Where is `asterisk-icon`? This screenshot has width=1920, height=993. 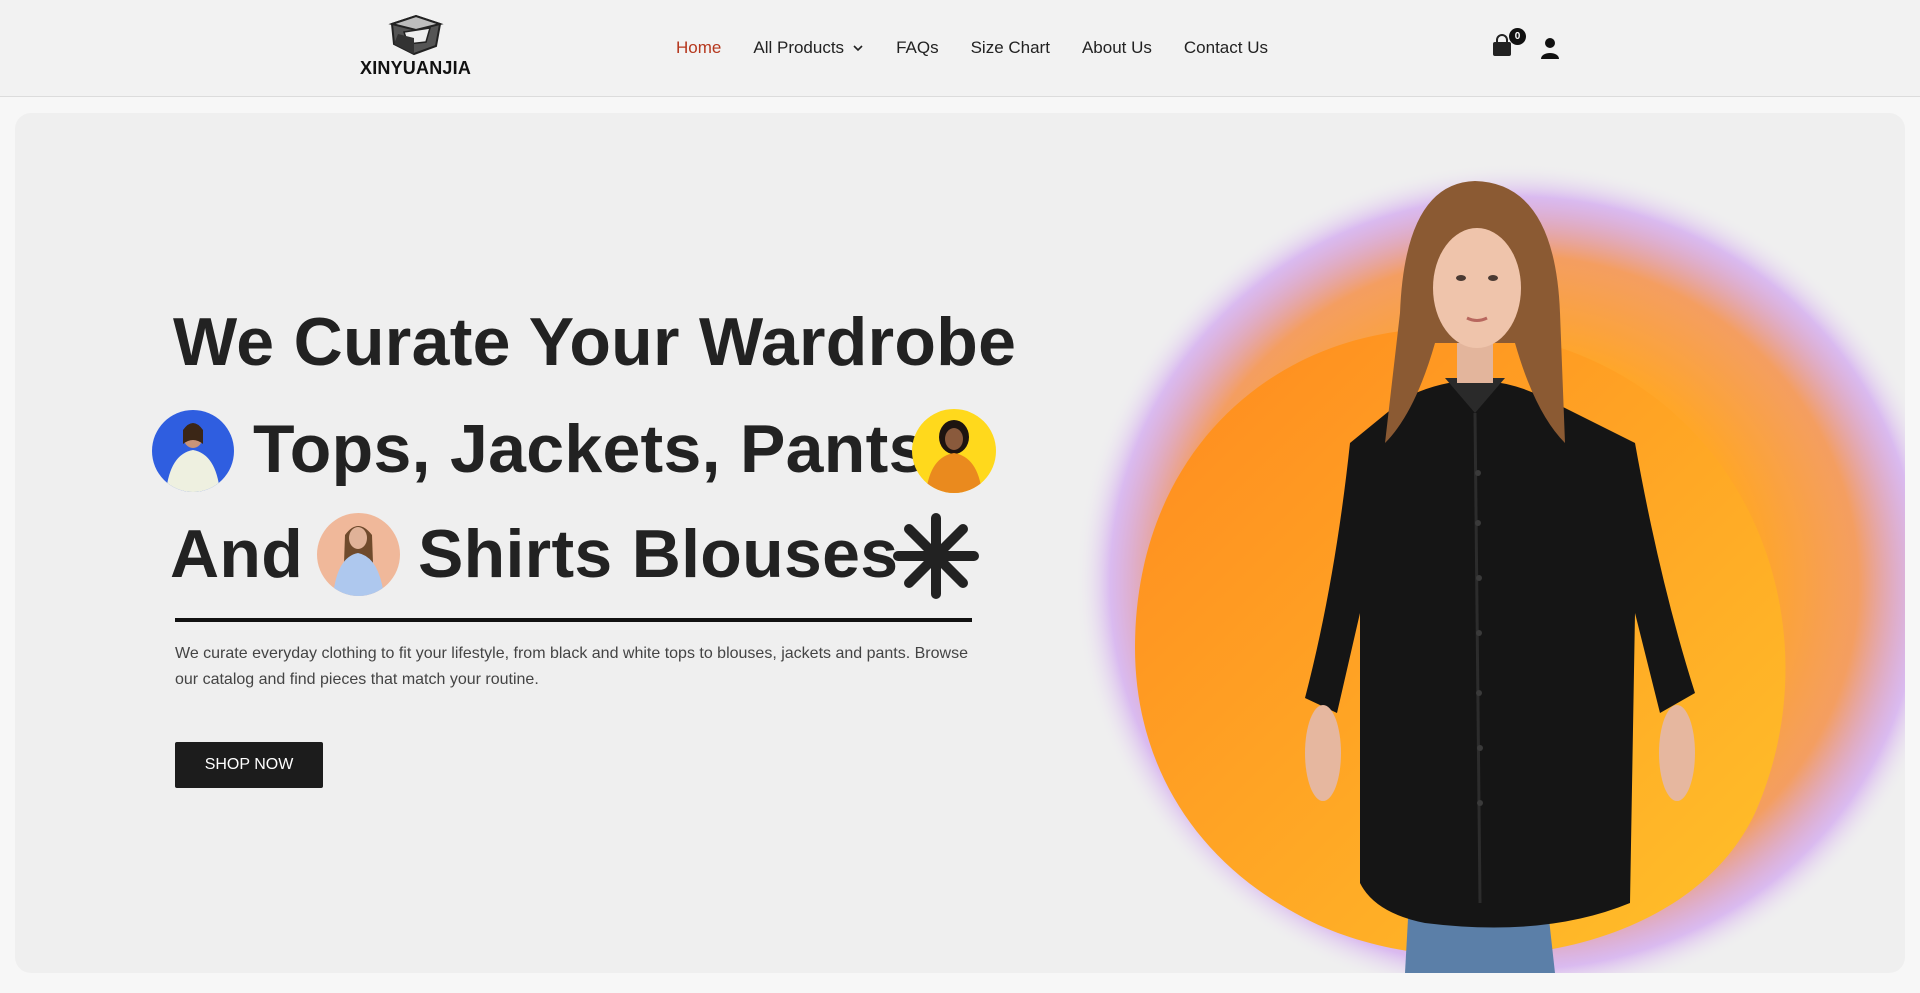 asterisk-icon is located at coordinates (936, 556).